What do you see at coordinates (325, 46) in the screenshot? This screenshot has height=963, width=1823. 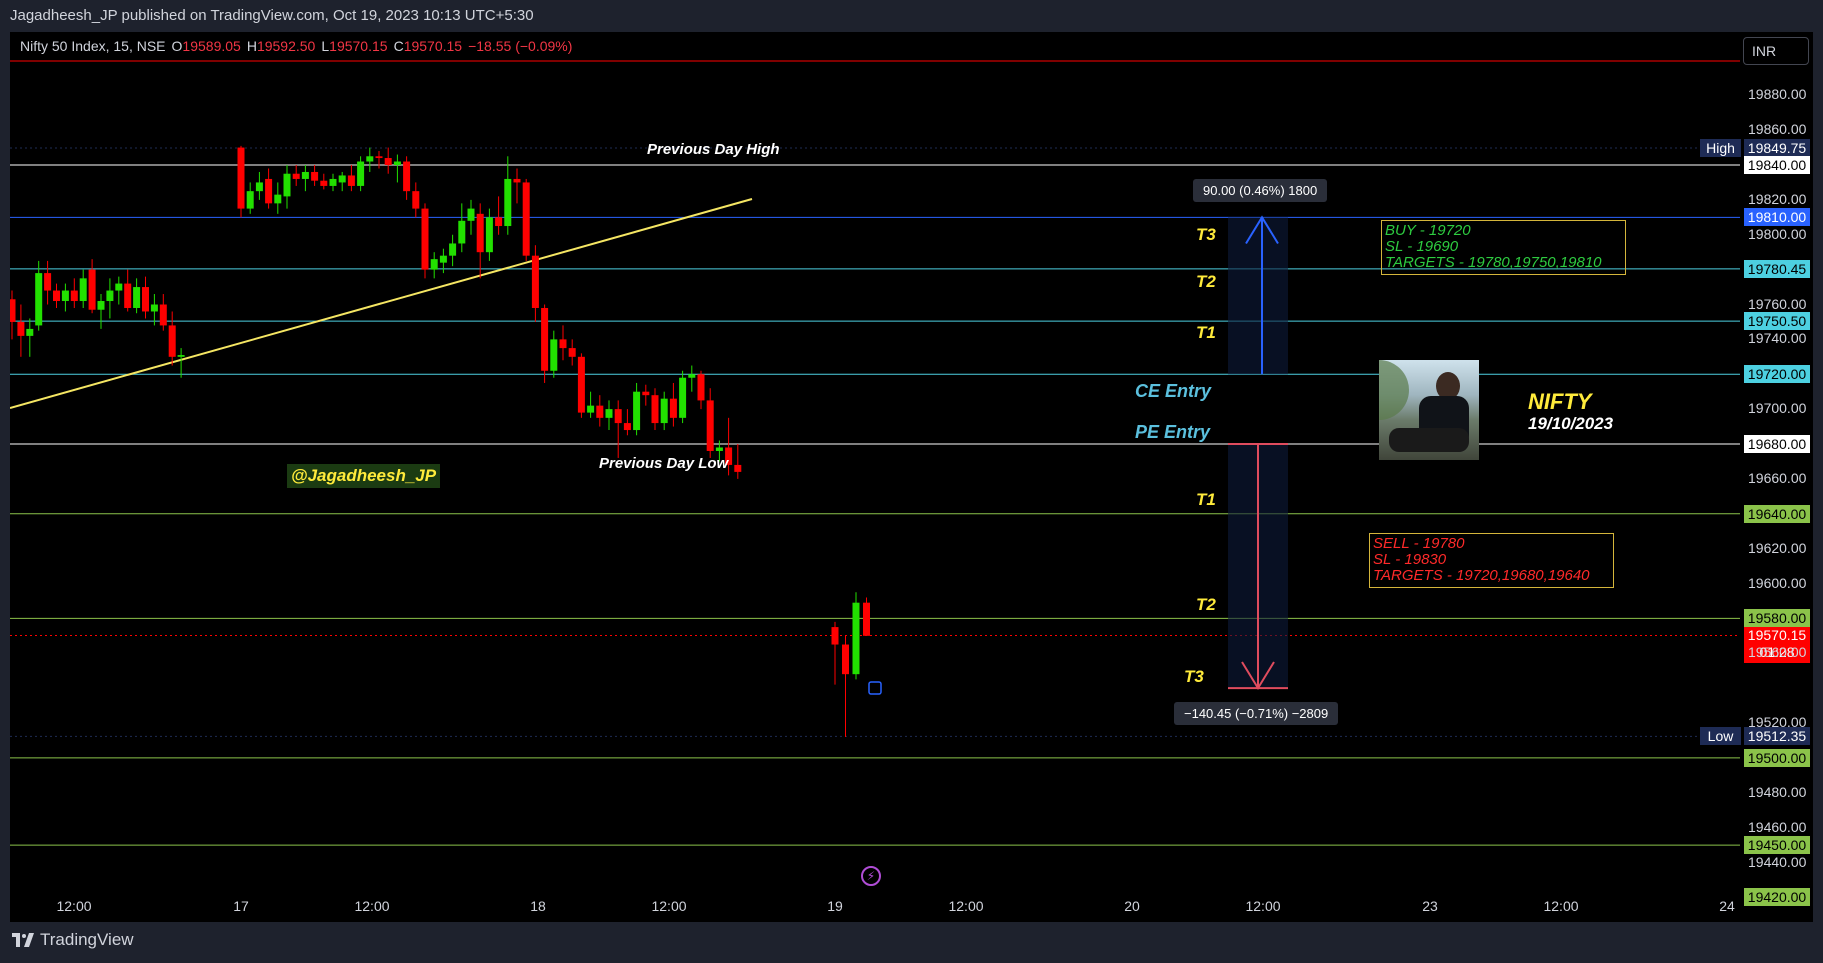 I see `legend-low-label: L` at bounding box center [325, 46].